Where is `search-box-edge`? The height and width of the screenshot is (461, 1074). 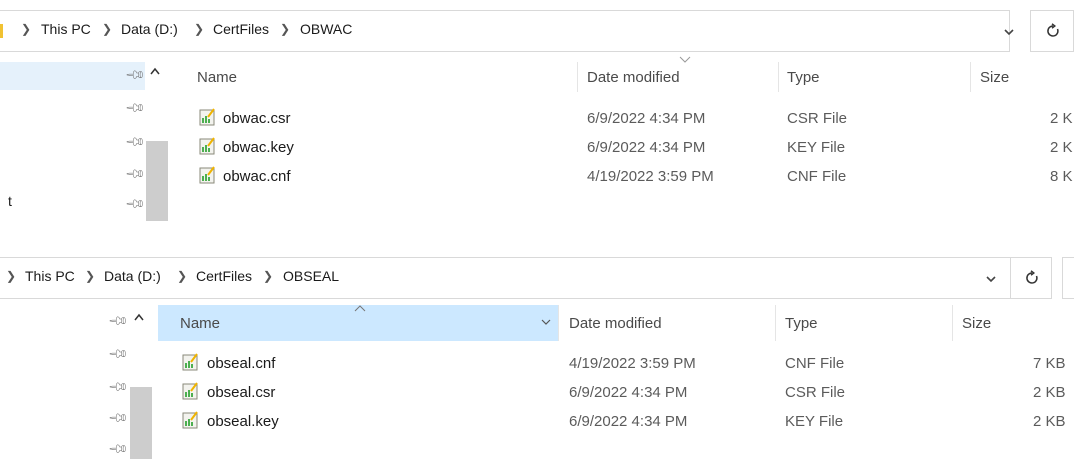 search-box-edge is located at coordinates (1068, 278).